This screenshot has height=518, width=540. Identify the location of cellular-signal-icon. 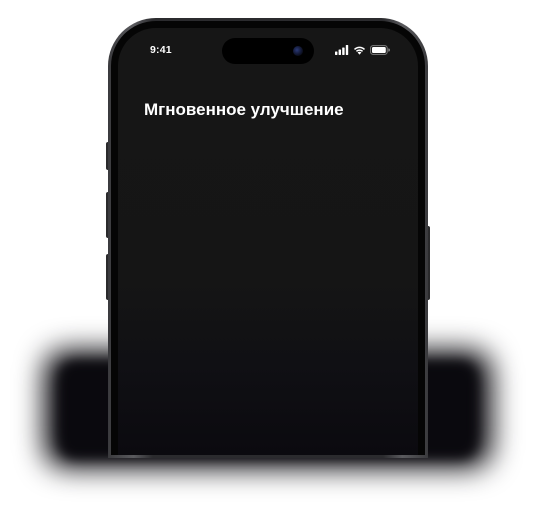
(342, 50).